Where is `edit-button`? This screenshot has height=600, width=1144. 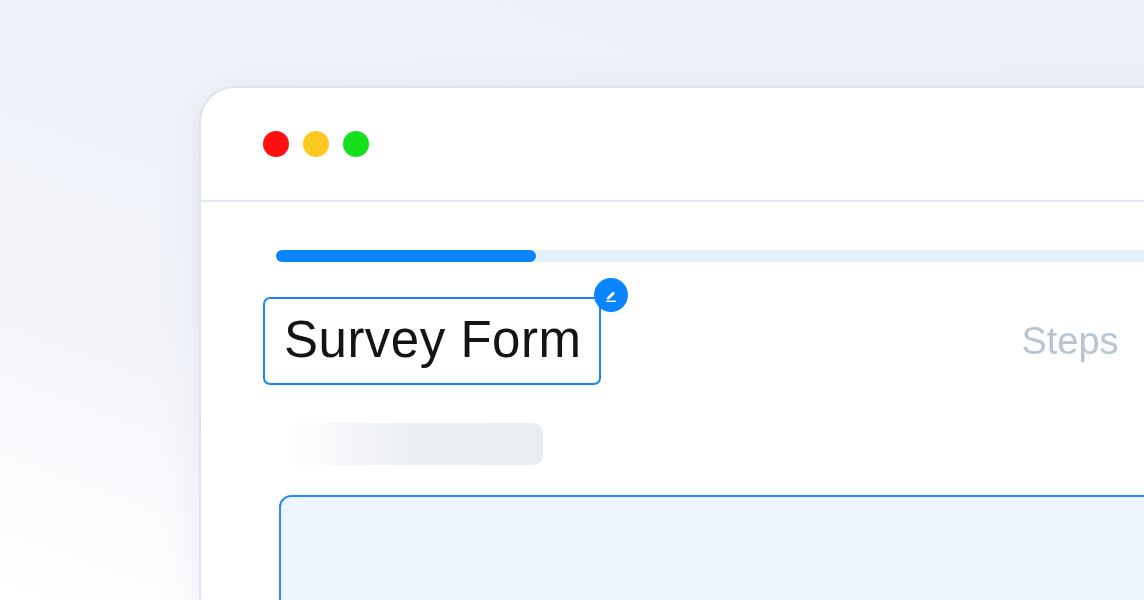 edit-button is located at coordinates (611, 295).